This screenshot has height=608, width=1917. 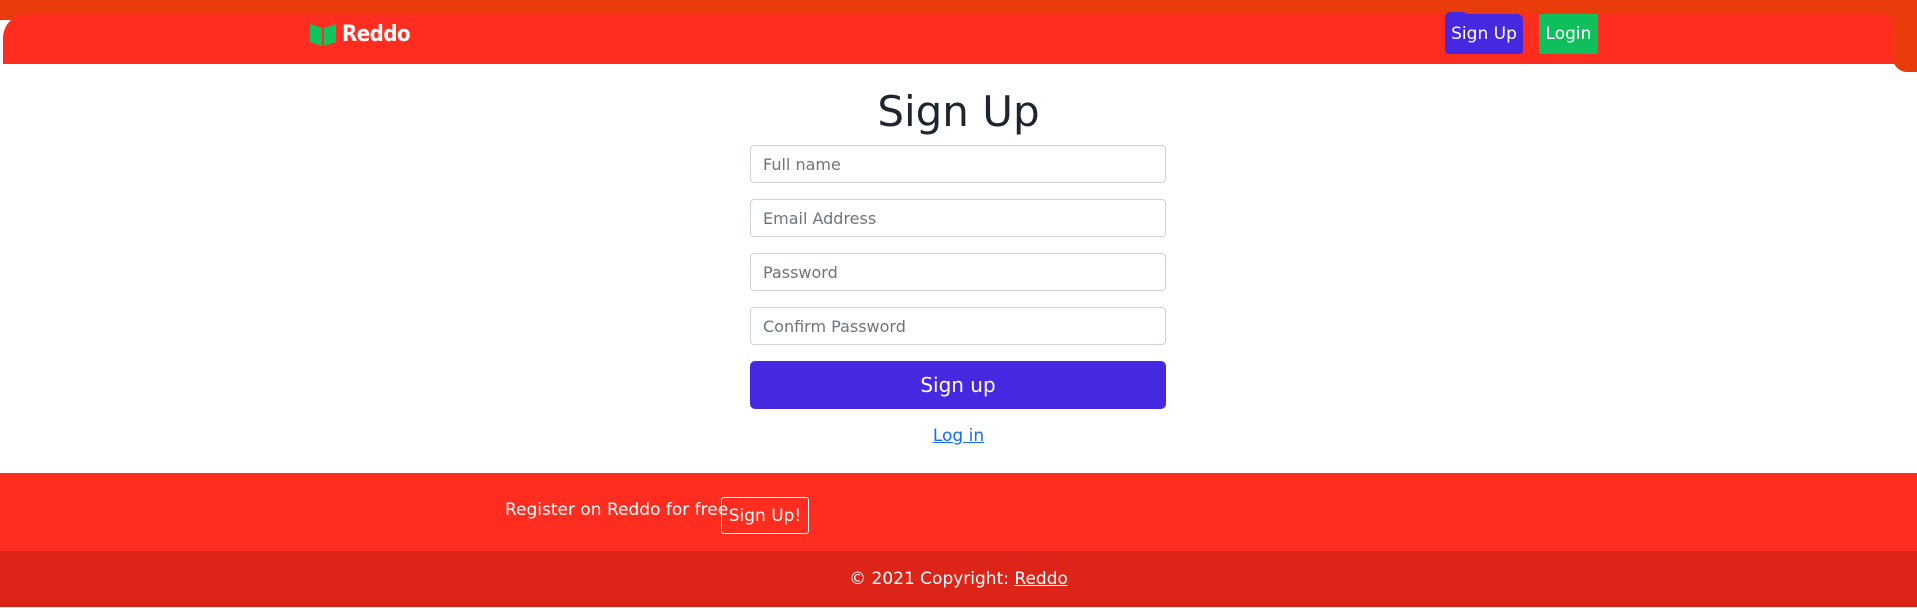 I want to click on page-title: Sign Up, so click(x=958, y=111).